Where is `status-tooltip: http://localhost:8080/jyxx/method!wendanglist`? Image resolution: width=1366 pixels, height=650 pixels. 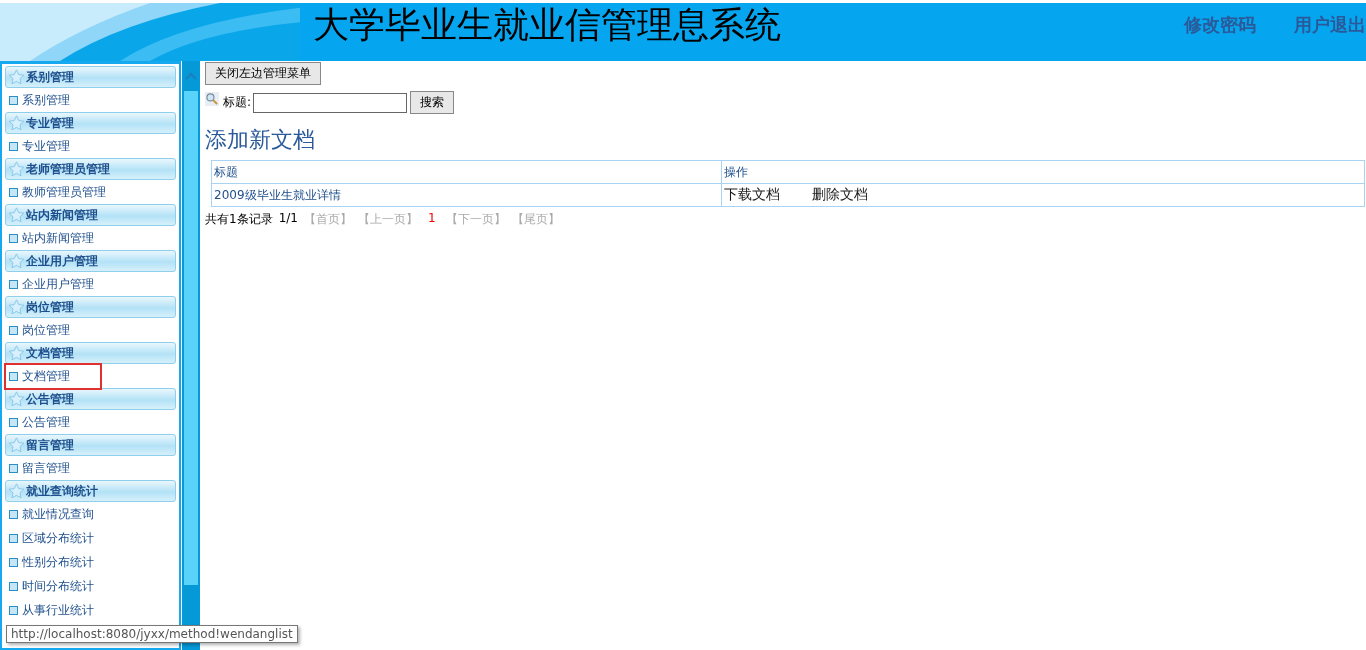
status-tooltip: http://localhost:8080/jyxx/method!wendanglist is located at coordinates (152, 634).